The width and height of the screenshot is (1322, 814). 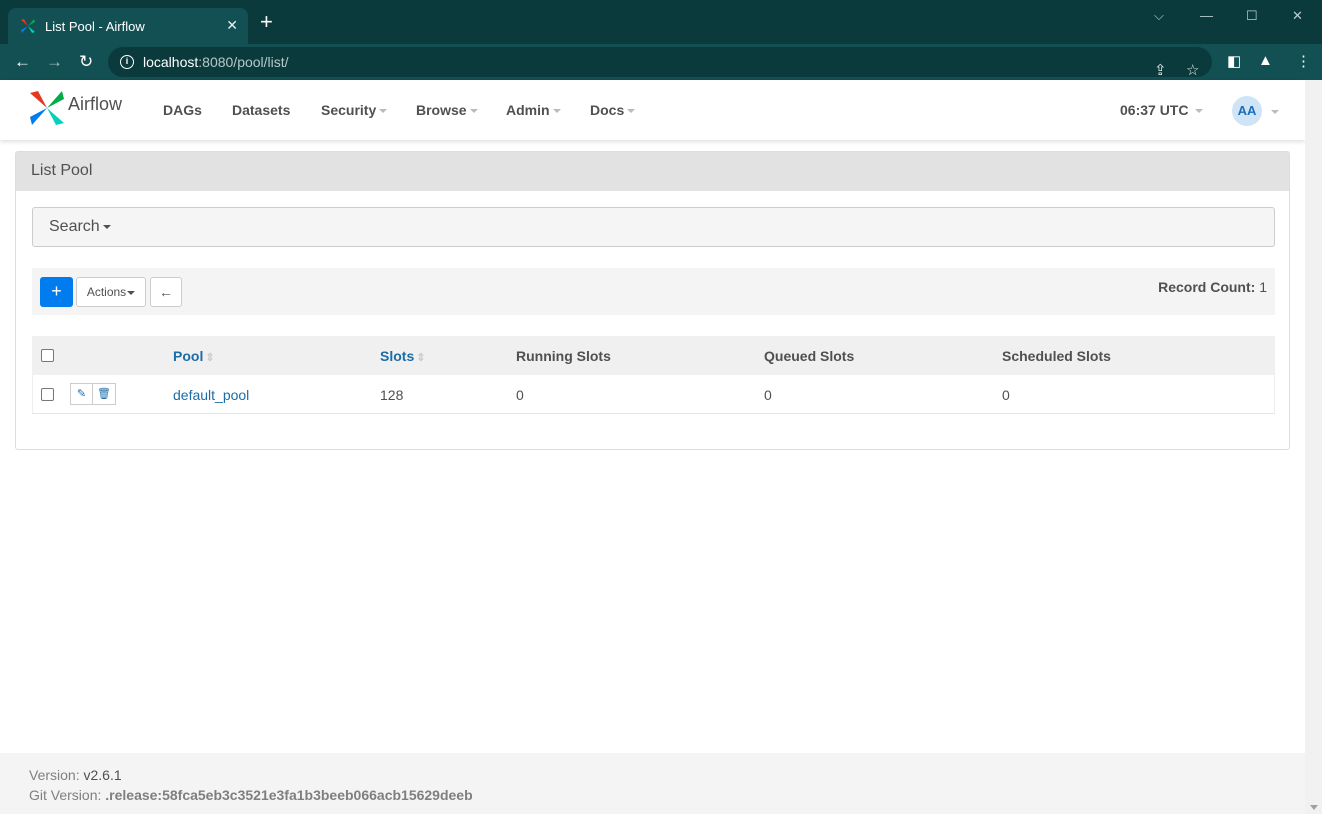 I want to click on nav-admin: Admin, so click(x=533, y=110).